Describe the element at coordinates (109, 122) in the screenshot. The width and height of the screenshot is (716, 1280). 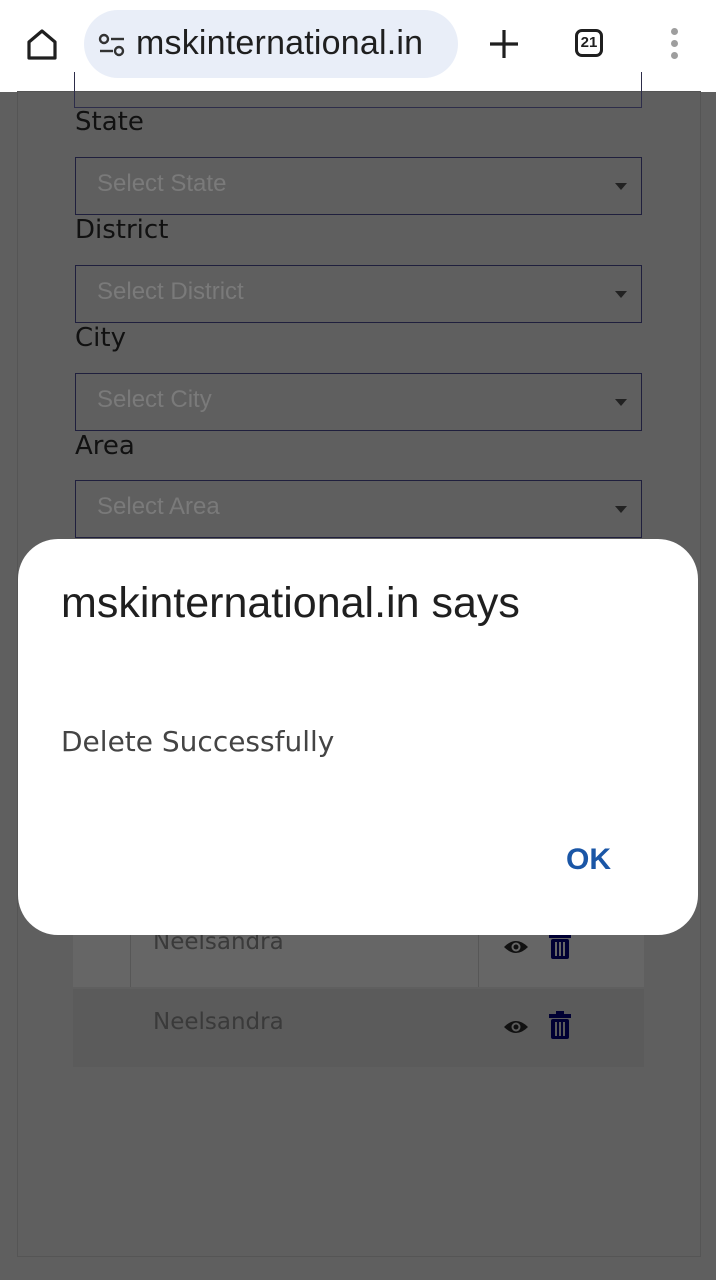
I see `state-label: State` at that location.